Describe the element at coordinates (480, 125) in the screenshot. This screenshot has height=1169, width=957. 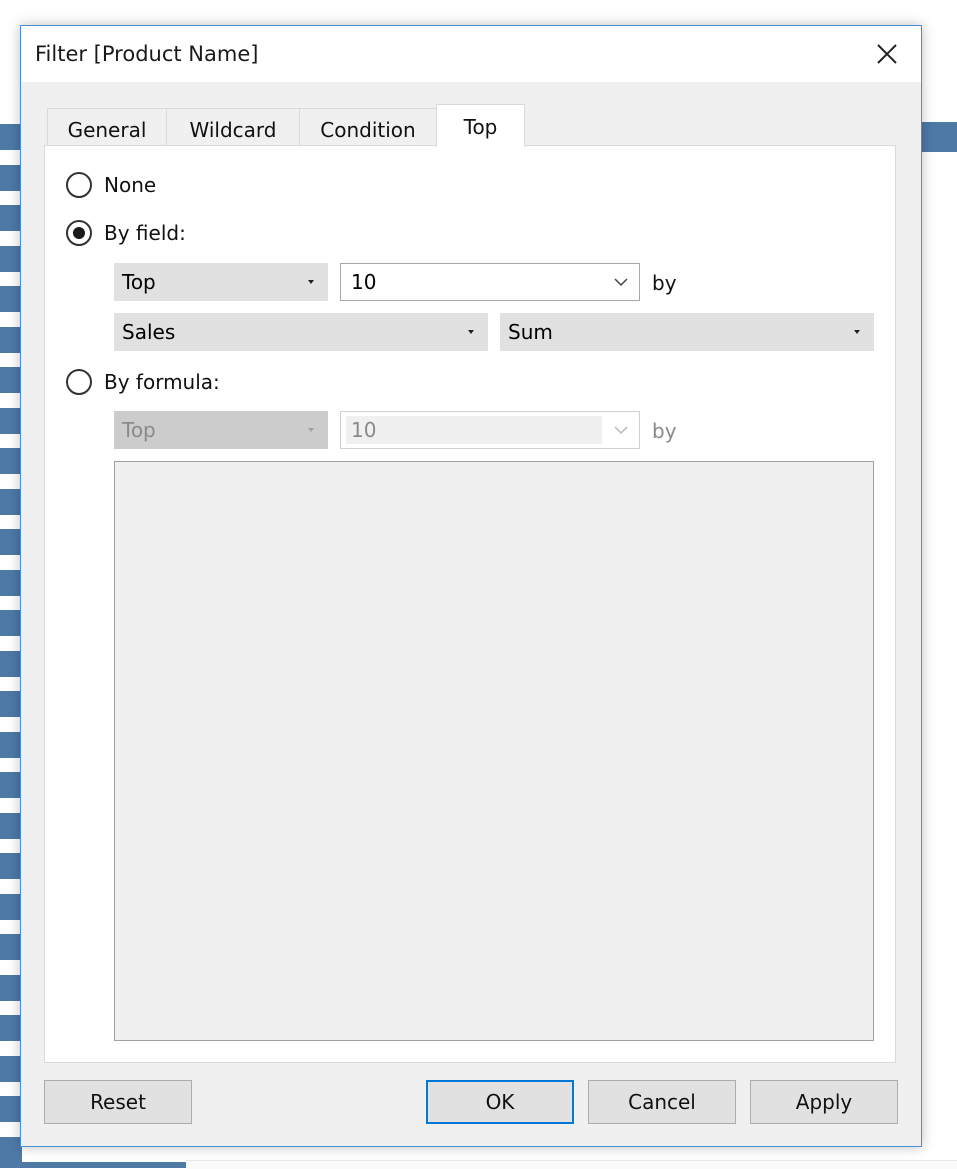
I see `tab-top: Top` at that location.